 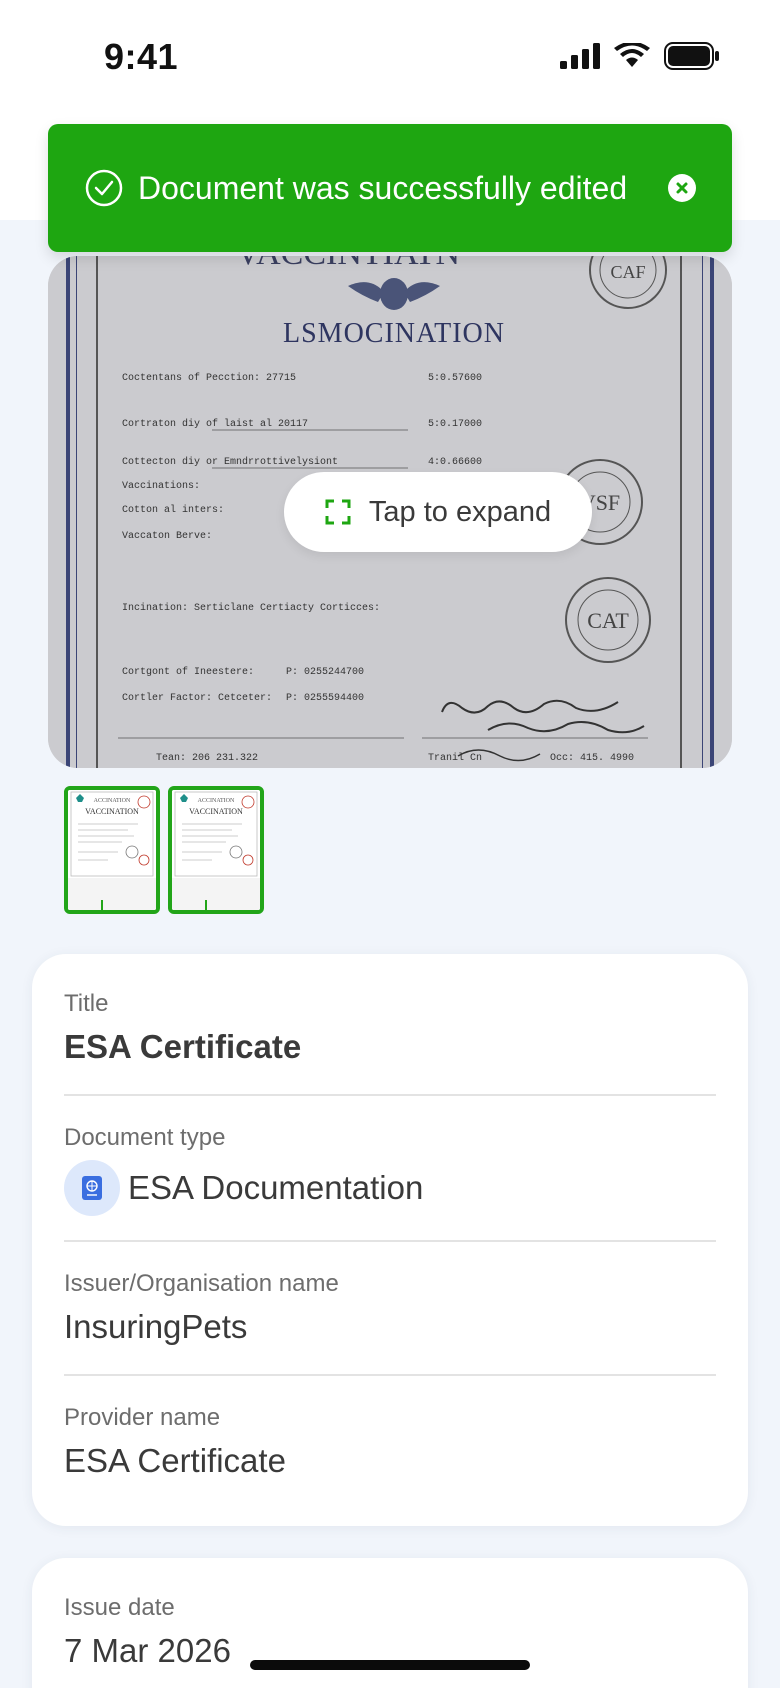 I want to click on status-time: 9:41, so click(x=141, y=56).